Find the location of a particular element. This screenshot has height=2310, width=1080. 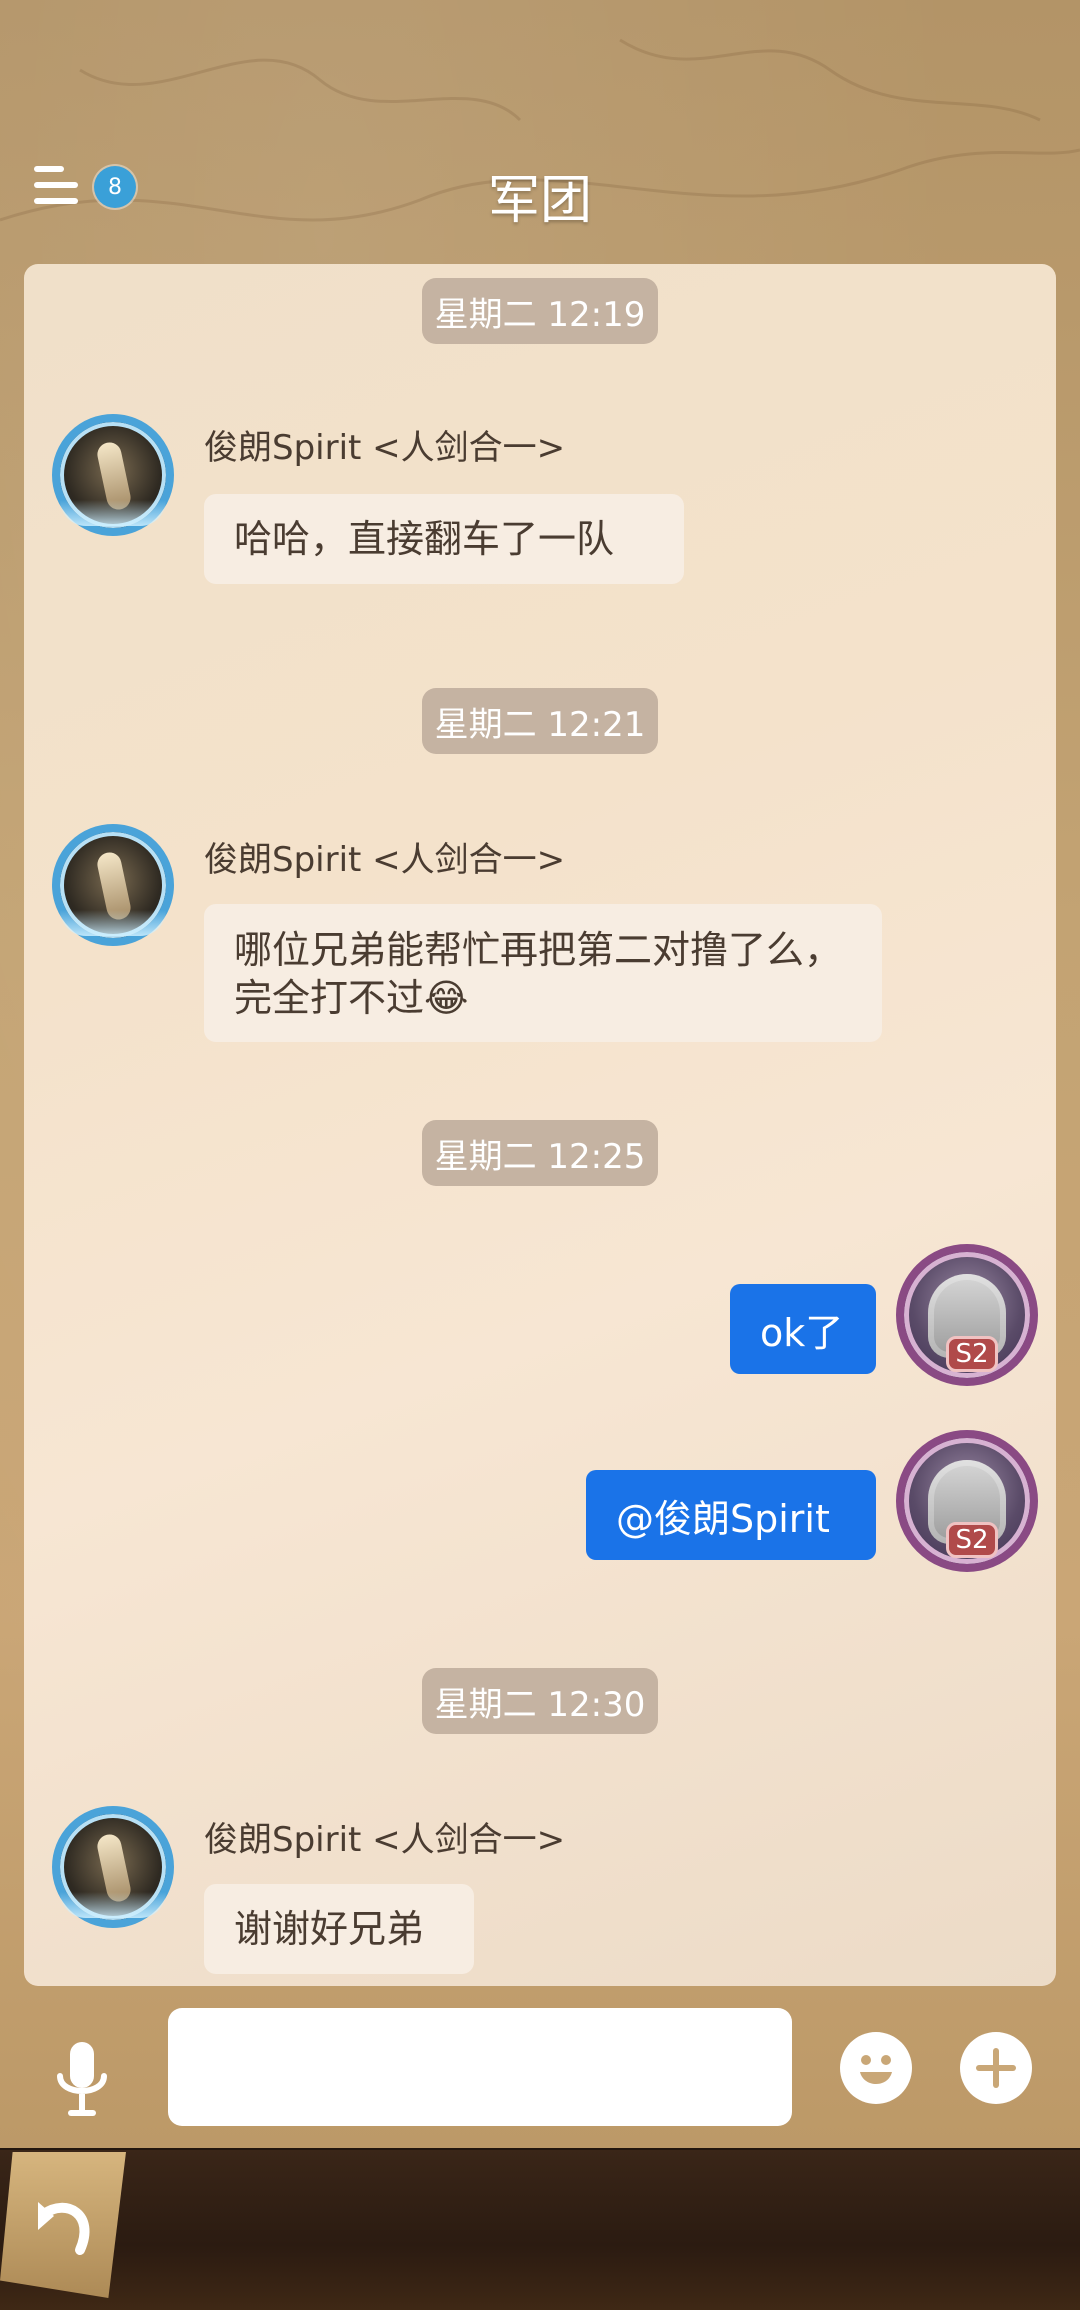

timestamp-pill: 星期二 12:25 is located at coordinates (540, 1153).